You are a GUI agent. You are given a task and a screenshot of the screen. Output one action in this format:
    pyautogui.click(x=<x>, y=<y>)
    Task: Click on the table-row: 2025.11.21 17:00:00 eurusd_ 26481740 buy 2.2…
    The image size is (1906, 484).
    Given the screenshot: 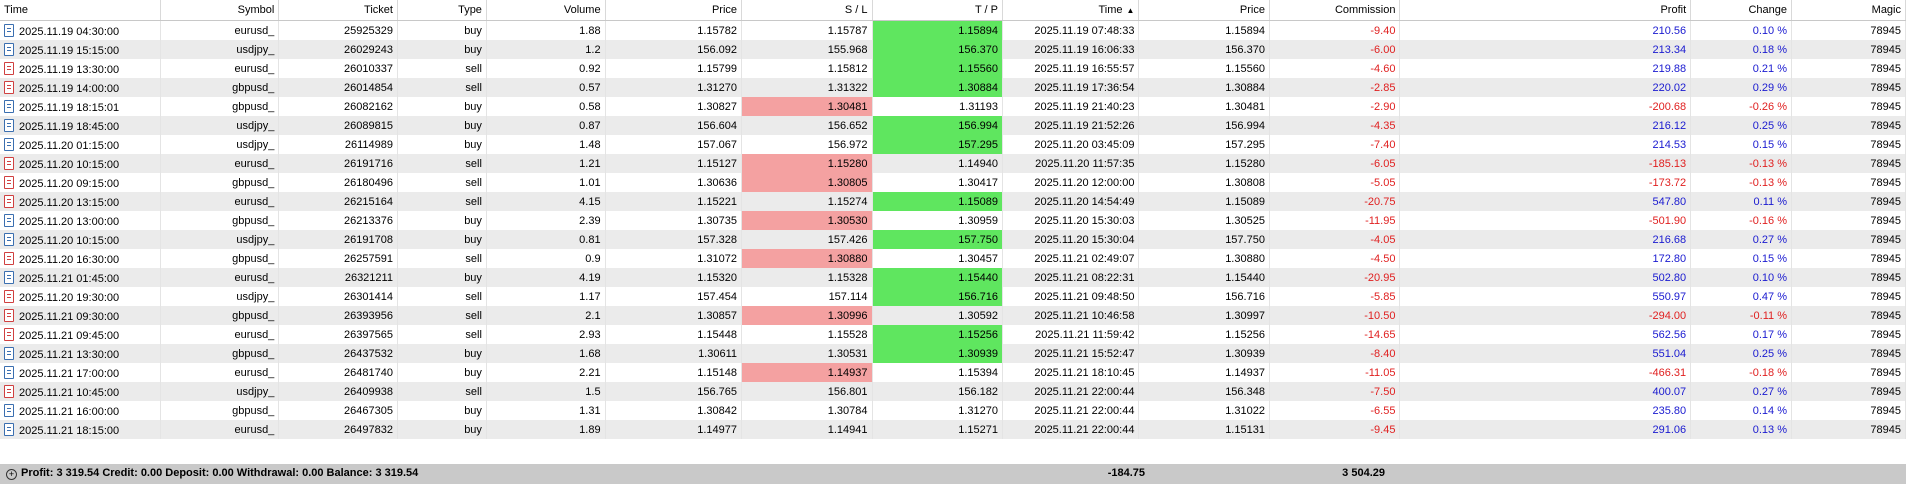 What is the action you would take?
    pyautogui.click(x=953, y=372)
    